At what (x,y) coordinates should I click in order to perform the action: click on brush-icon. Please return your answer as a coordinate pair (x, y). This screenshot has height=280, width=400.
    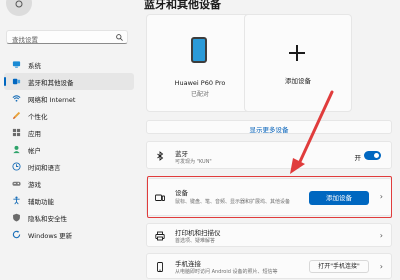
    Looking at the image, I should click on (16, 115).